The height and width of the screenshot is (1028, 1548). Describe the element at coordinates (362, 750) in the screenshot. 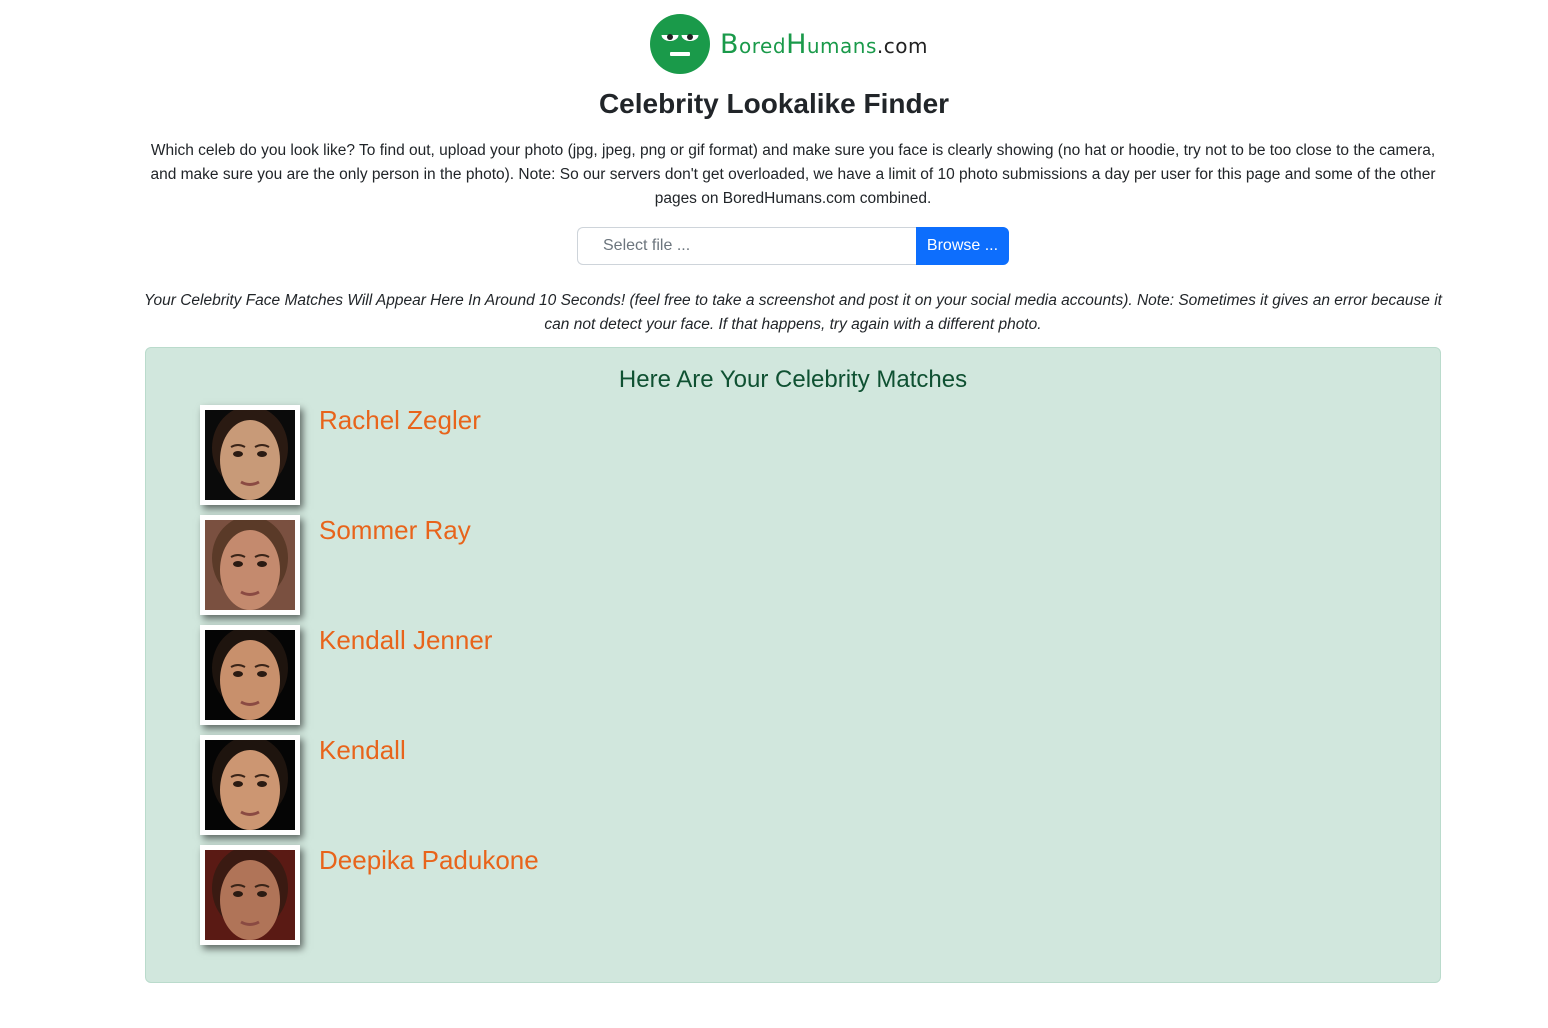

I see `celebrity-name-link: Kendall` at that location.